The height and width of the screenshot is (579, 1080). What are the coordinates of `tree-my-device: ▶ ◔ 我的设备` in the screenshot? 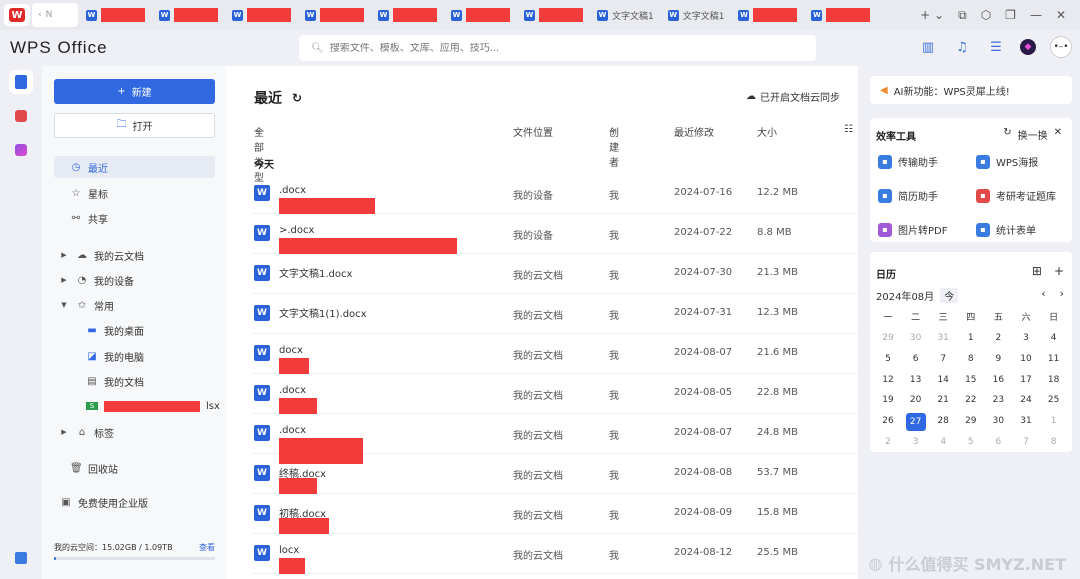 It's located at (96, 280).